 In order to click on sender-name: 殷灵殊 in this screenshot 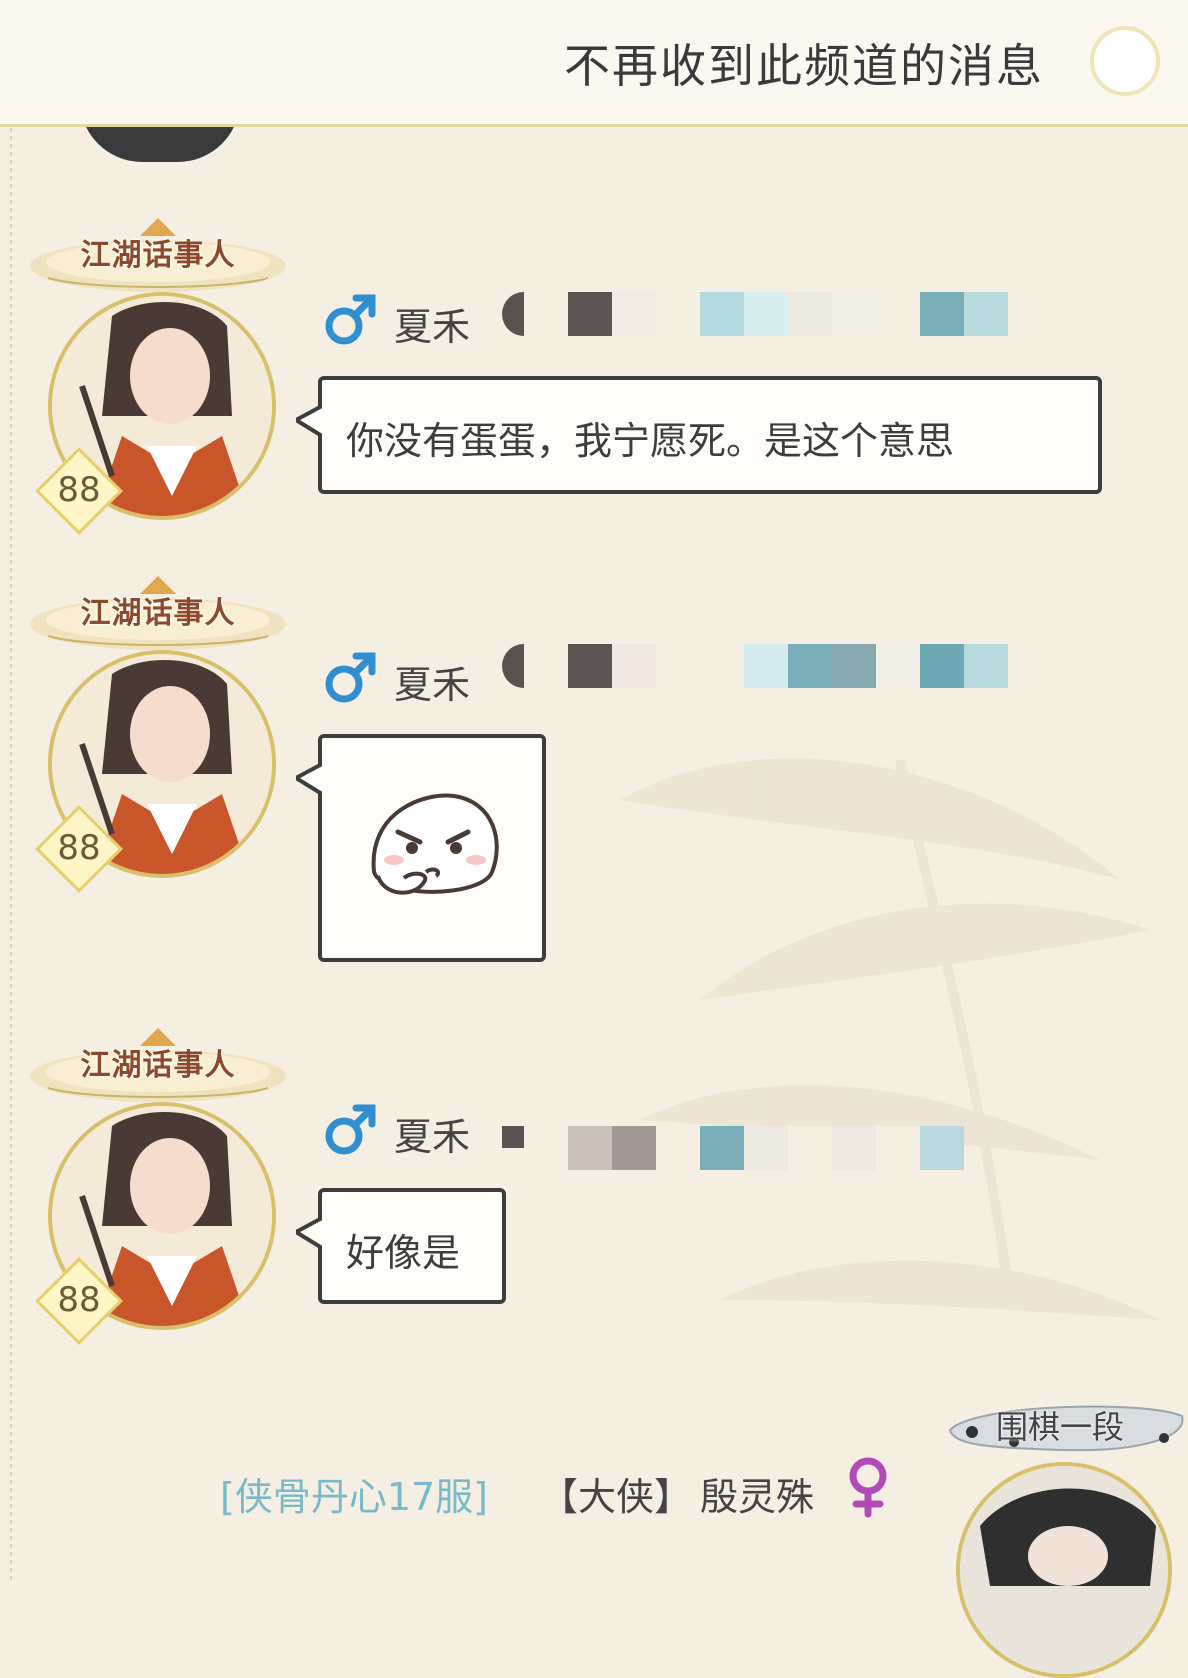, I will do `click(757, 1493)`.